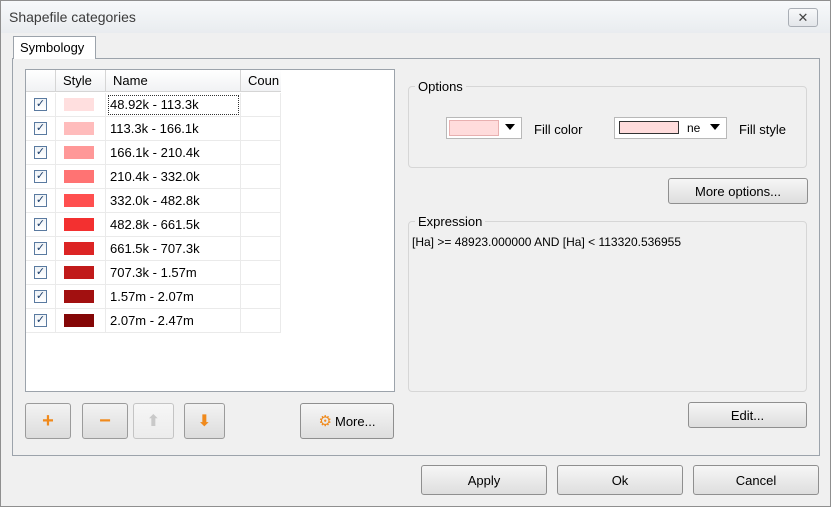 Image resolution: width=831 pixels, height=507 pixels. Describe the element at coordinates (173, 273) in the screenshot. I see `category-name: 707.3k - 1.57m` at that location.